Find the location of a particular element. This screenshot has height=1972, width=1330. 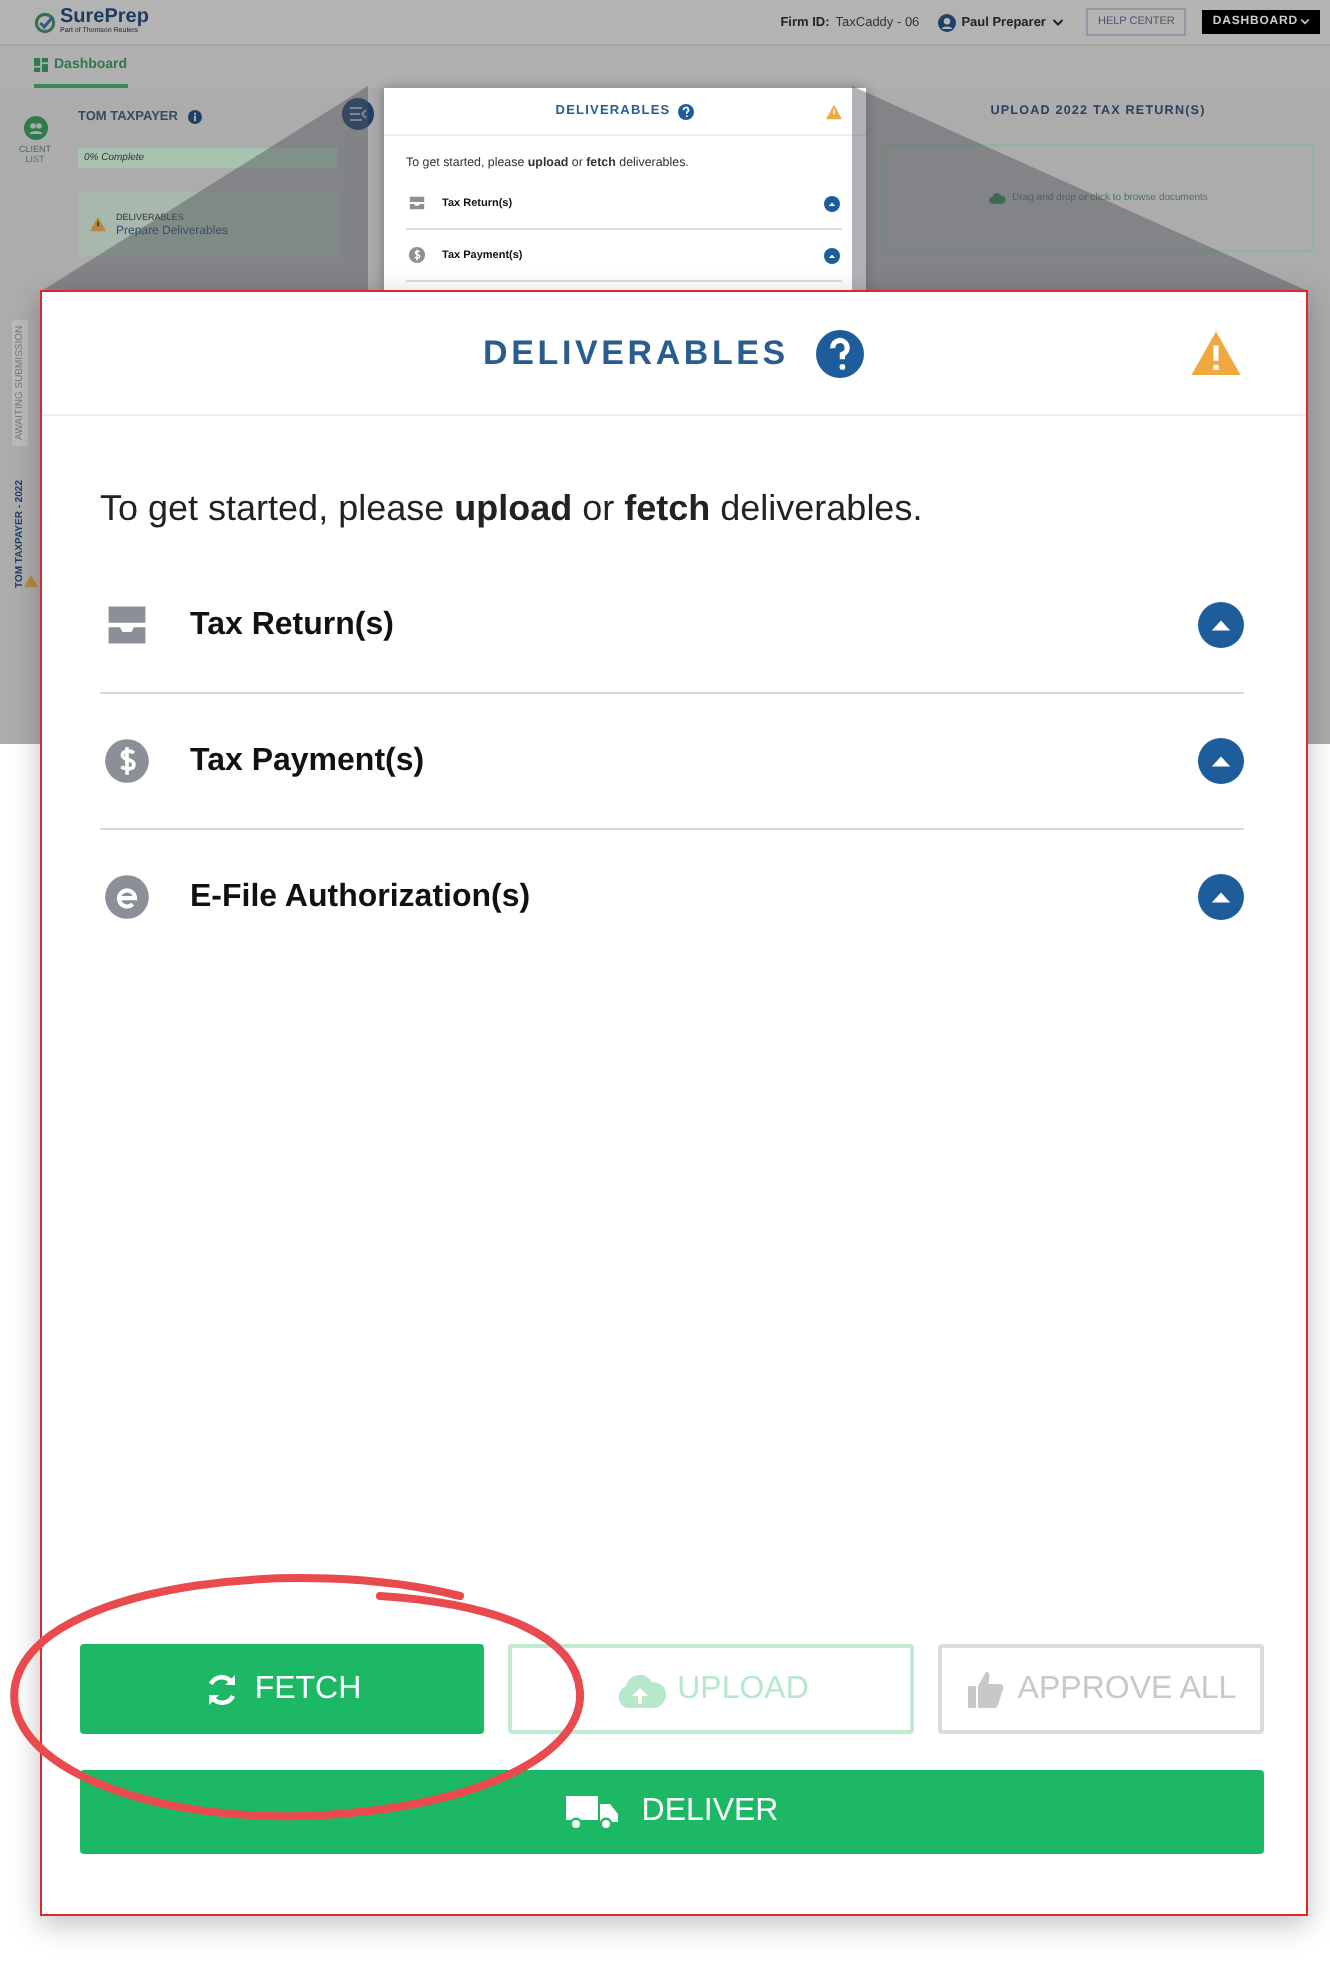

user-icon is located at coordinates (946, 22).